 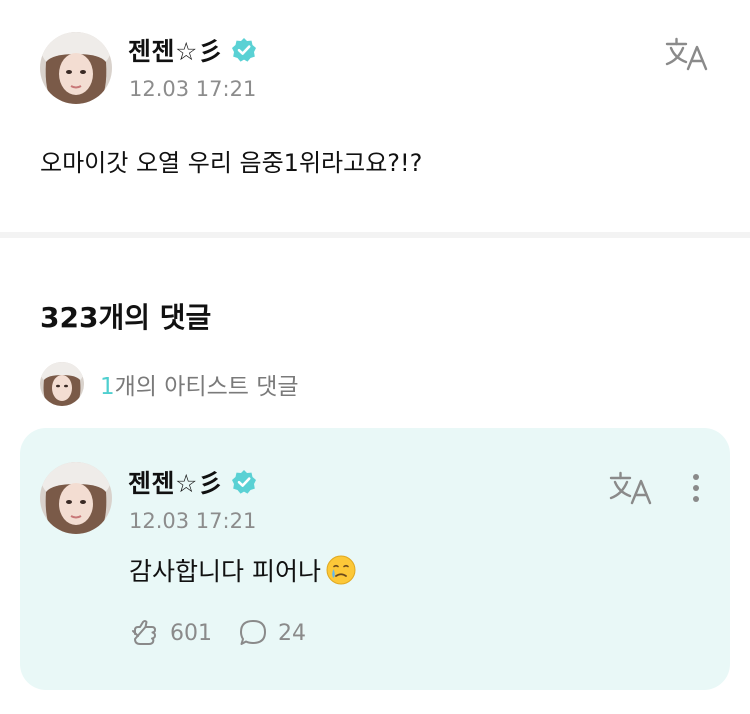 What do you see at coordinates (193, 521) in the screenshot?
I see `comment-timestamp: 12.03 17:21` at bounding box center [193, 521].